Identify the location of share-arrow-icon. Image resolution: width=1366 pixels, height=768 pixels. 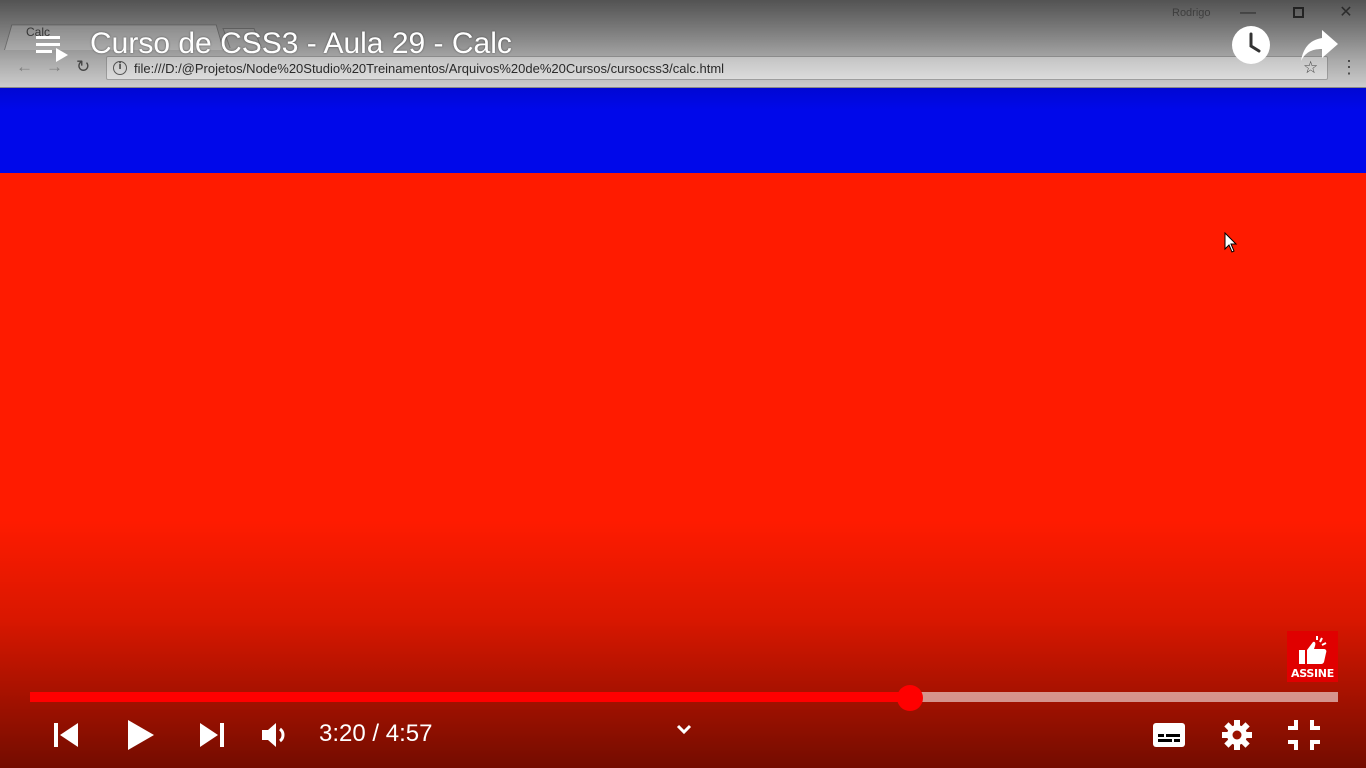
(1319, 45).